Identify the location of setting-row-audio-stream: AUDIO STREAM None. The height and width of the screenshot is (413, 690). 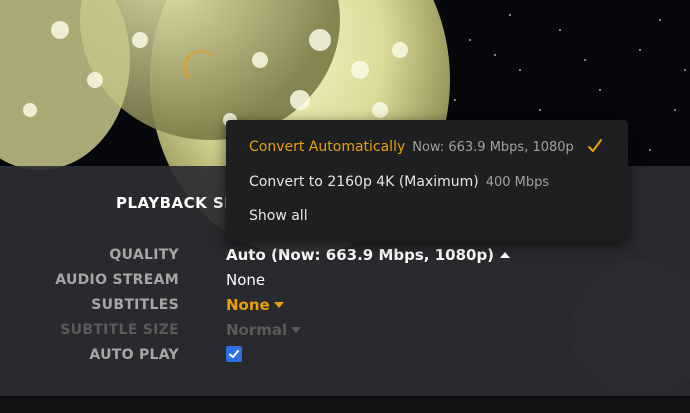
(345, 281).